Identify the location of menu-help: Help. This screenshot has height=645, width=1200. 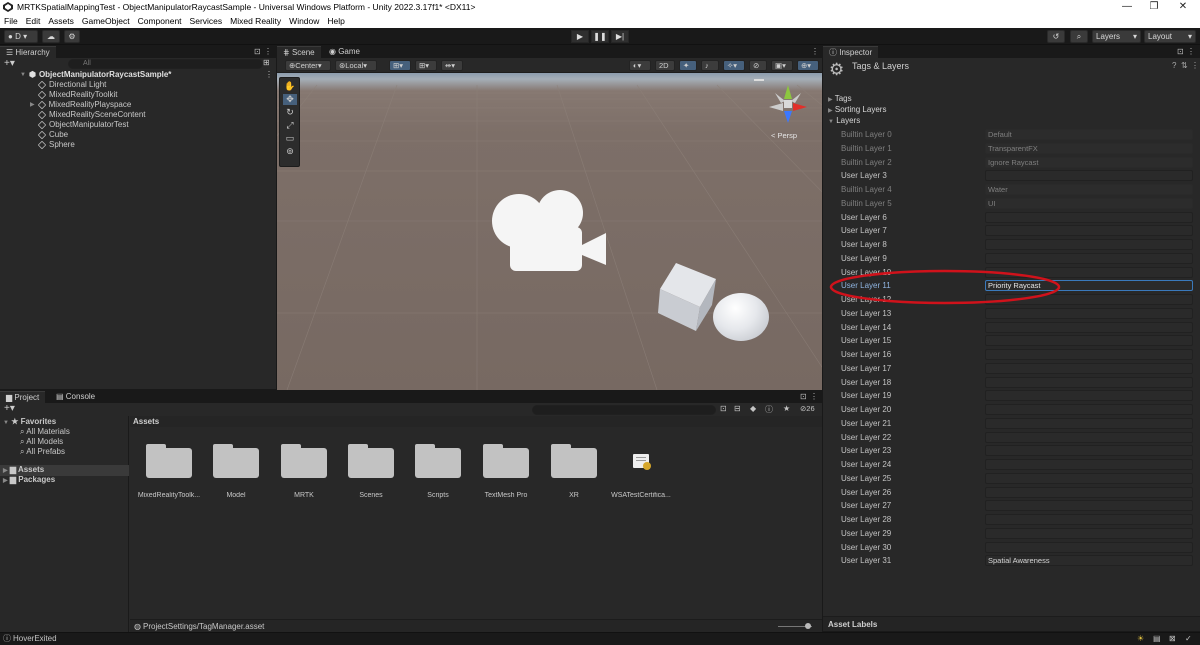
(335, 21).